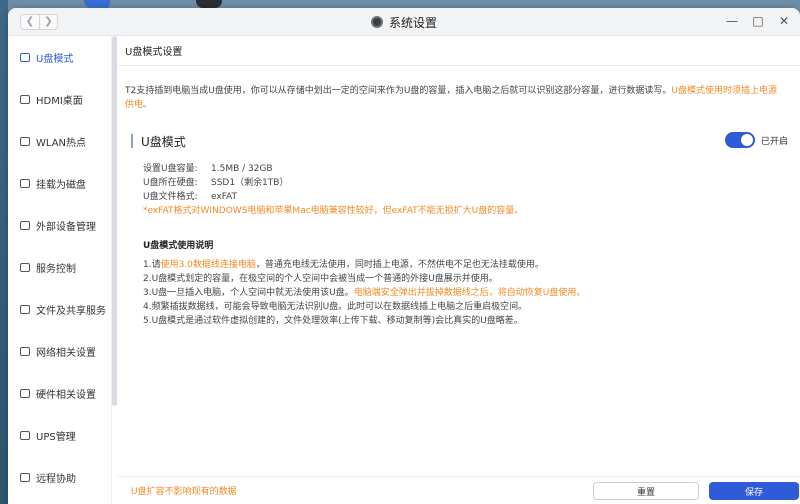  Describe the element at coordinates (754, 491) in the screenshot. I see `save-button: 保存` at that location.